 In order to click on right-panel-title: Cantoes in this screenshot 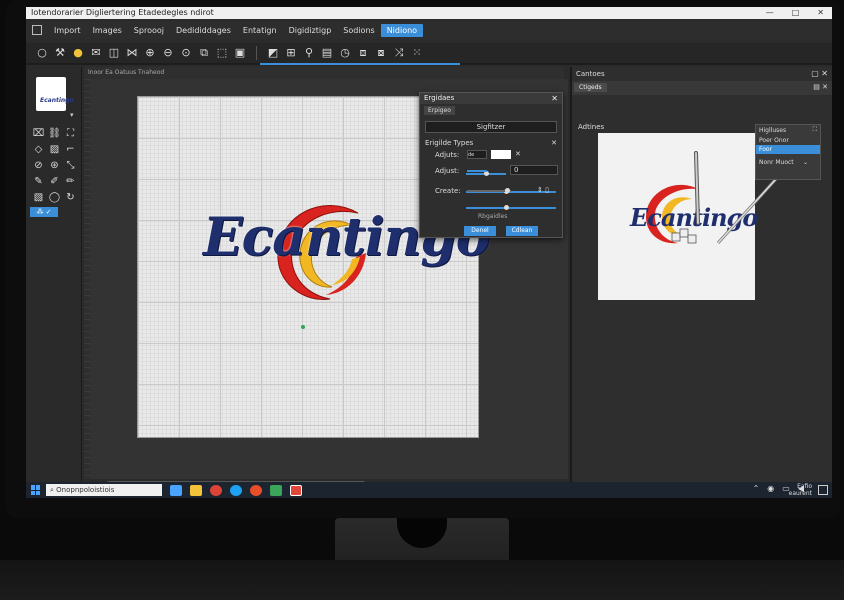, I will do `click(590, 74)`.